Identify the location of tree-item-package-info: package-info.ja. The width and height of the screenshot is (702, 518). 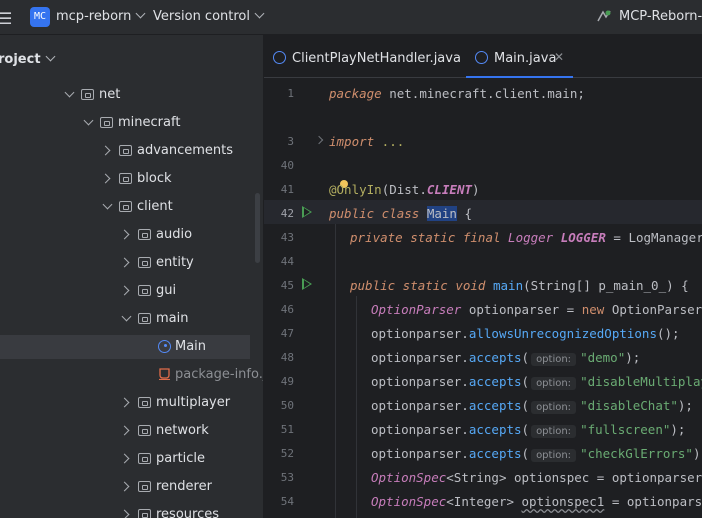
(131, 375).